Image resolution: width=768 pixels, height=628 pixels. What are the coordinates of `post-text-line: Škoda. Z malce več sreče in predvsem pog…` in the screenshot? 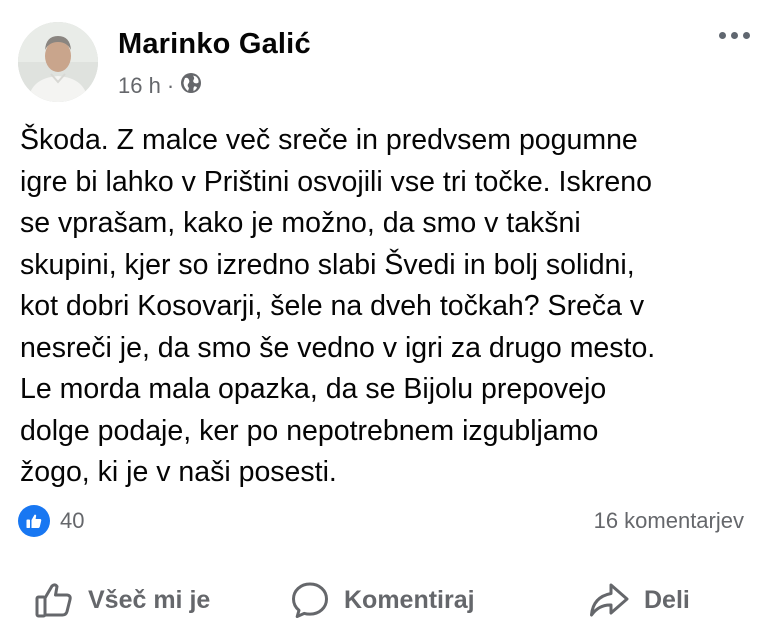 It's located at (329, 140).